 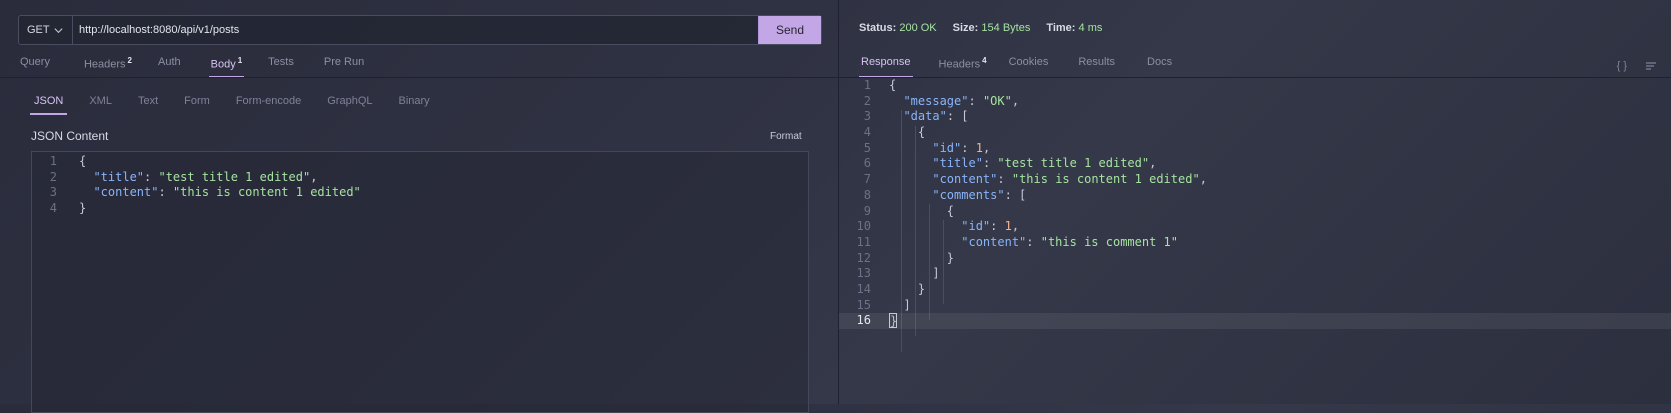 I want to click on tab-cookies: Cookies, so click(x=1029, y=63).